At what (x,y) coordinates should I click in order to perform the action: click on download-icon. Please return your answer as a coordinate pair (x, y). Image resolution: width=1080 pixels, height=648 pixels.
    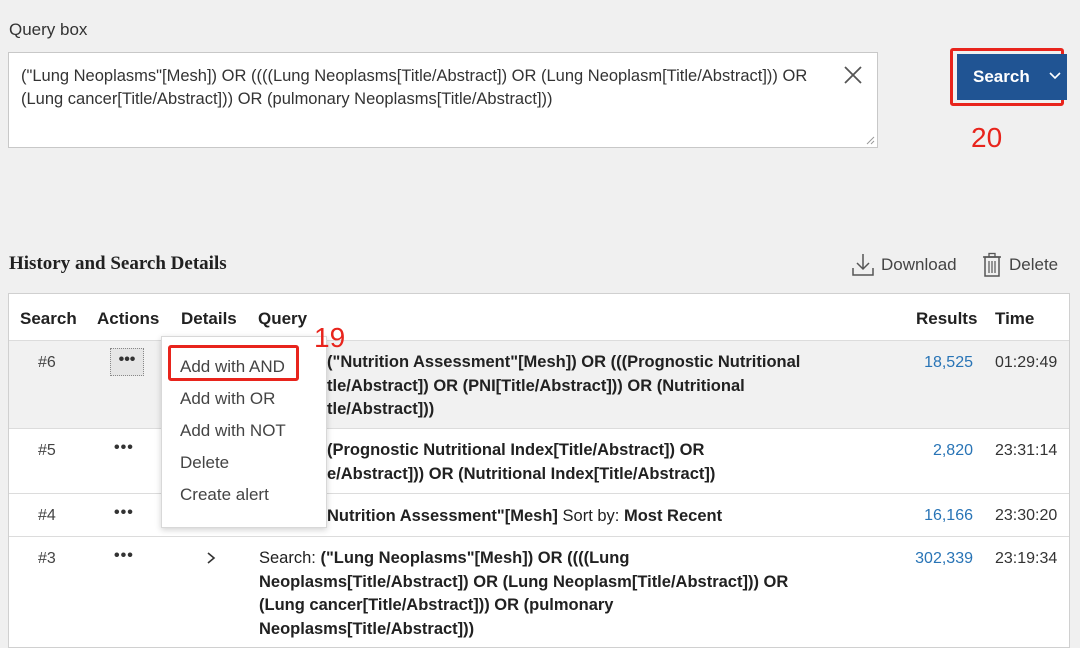
    Looking at the image, I should click on (863, 265).